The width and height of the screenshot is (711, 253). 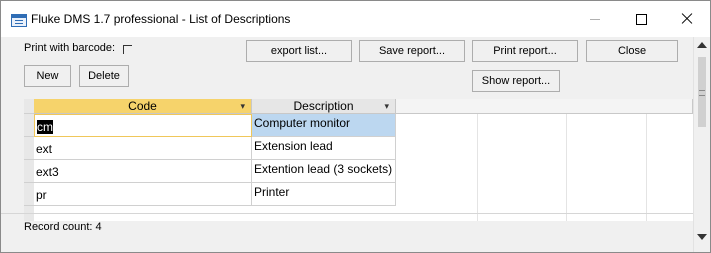 I want to click on vertical-scrollbar, so click(x=701, y=144).